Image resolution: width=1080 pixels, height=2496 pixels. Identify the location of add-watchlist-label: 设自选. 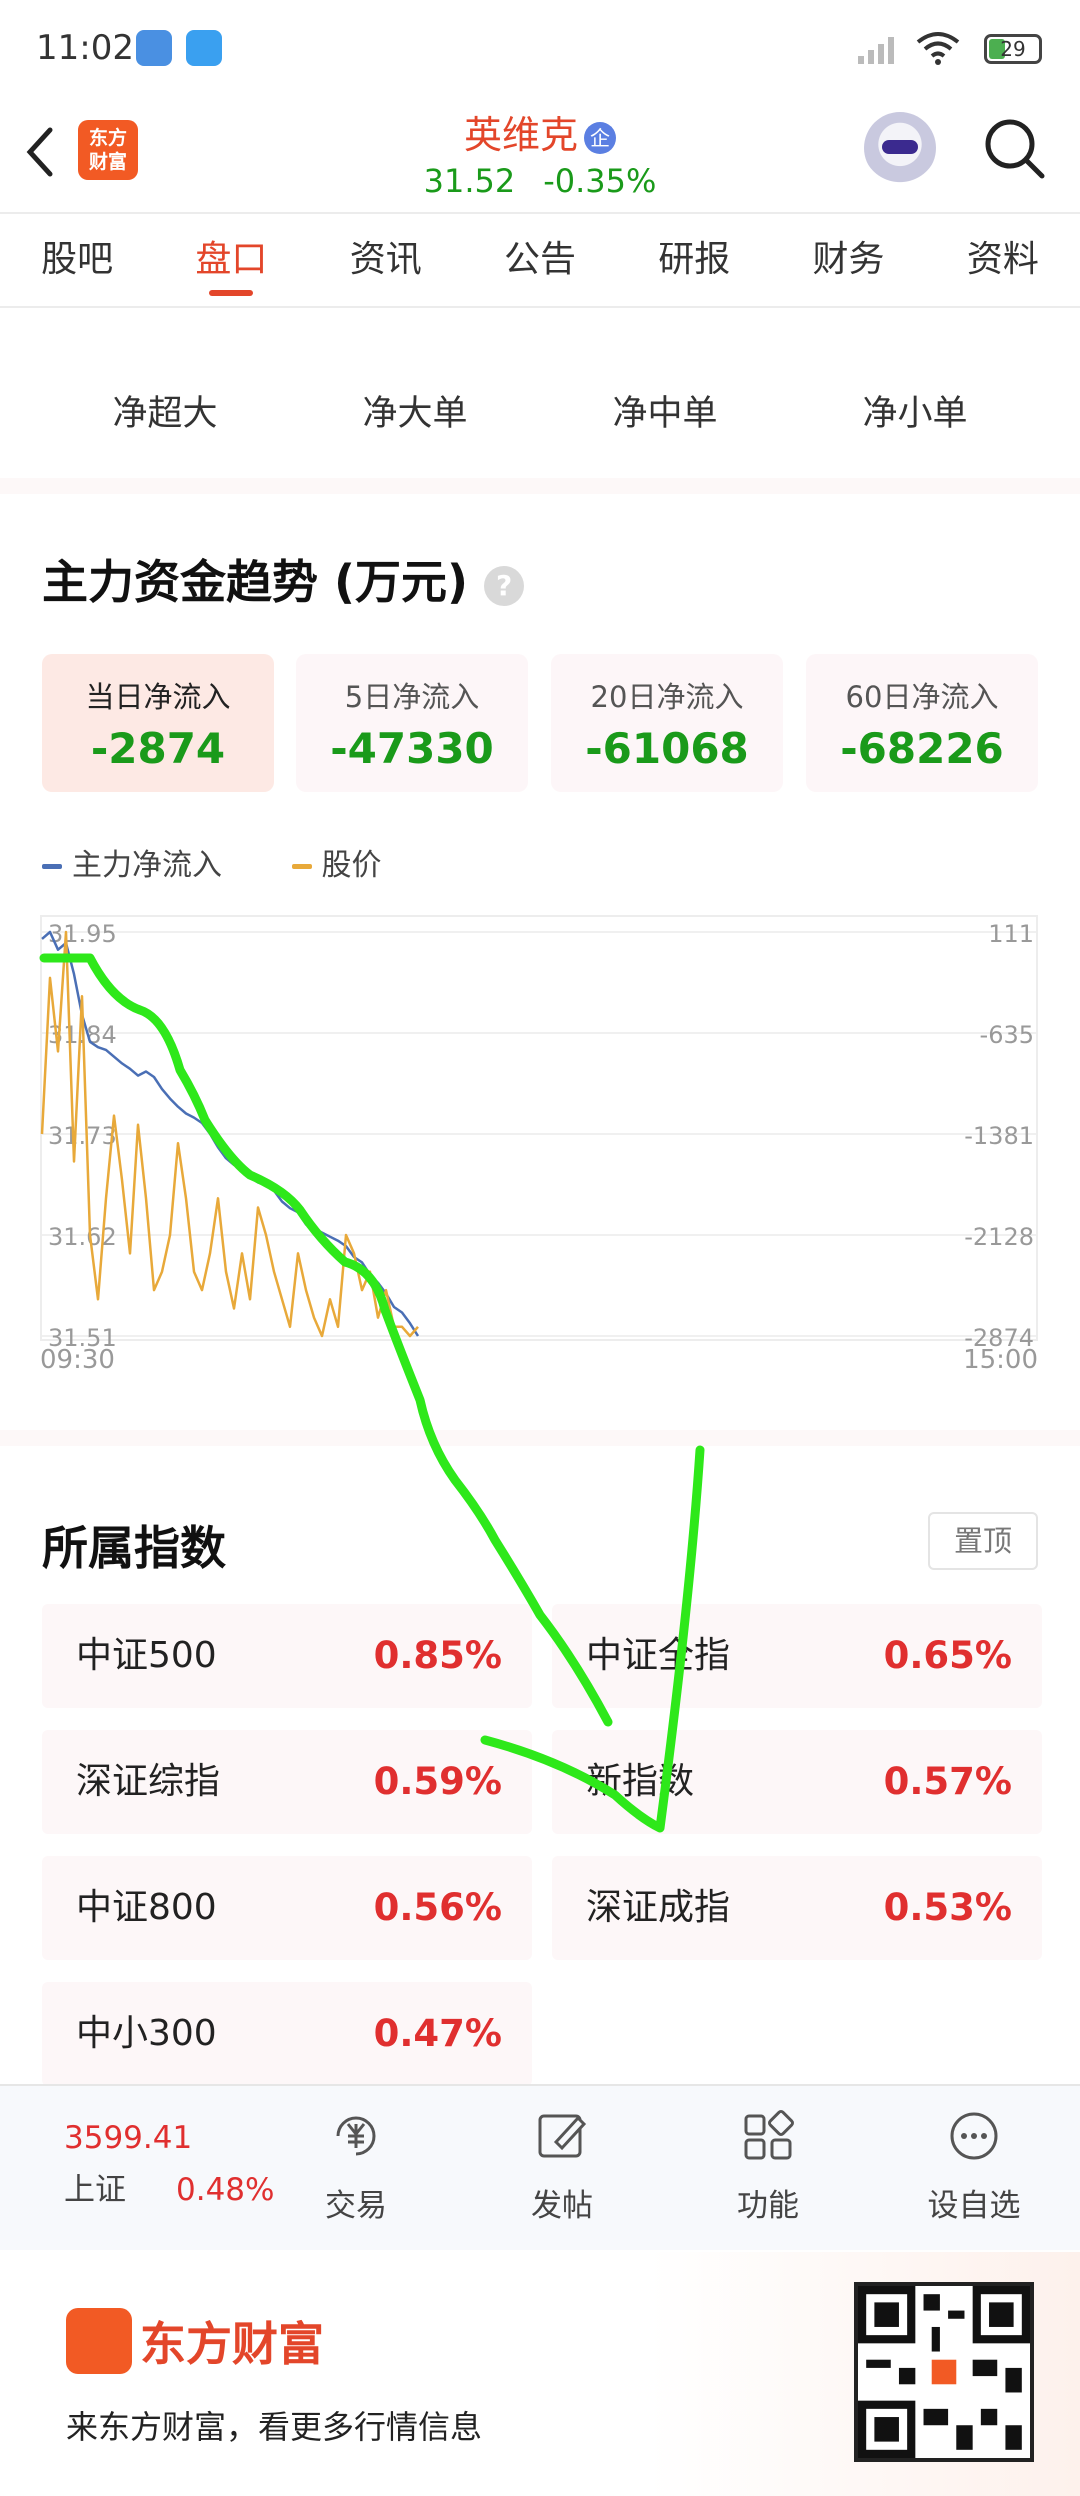
(974, 2206).